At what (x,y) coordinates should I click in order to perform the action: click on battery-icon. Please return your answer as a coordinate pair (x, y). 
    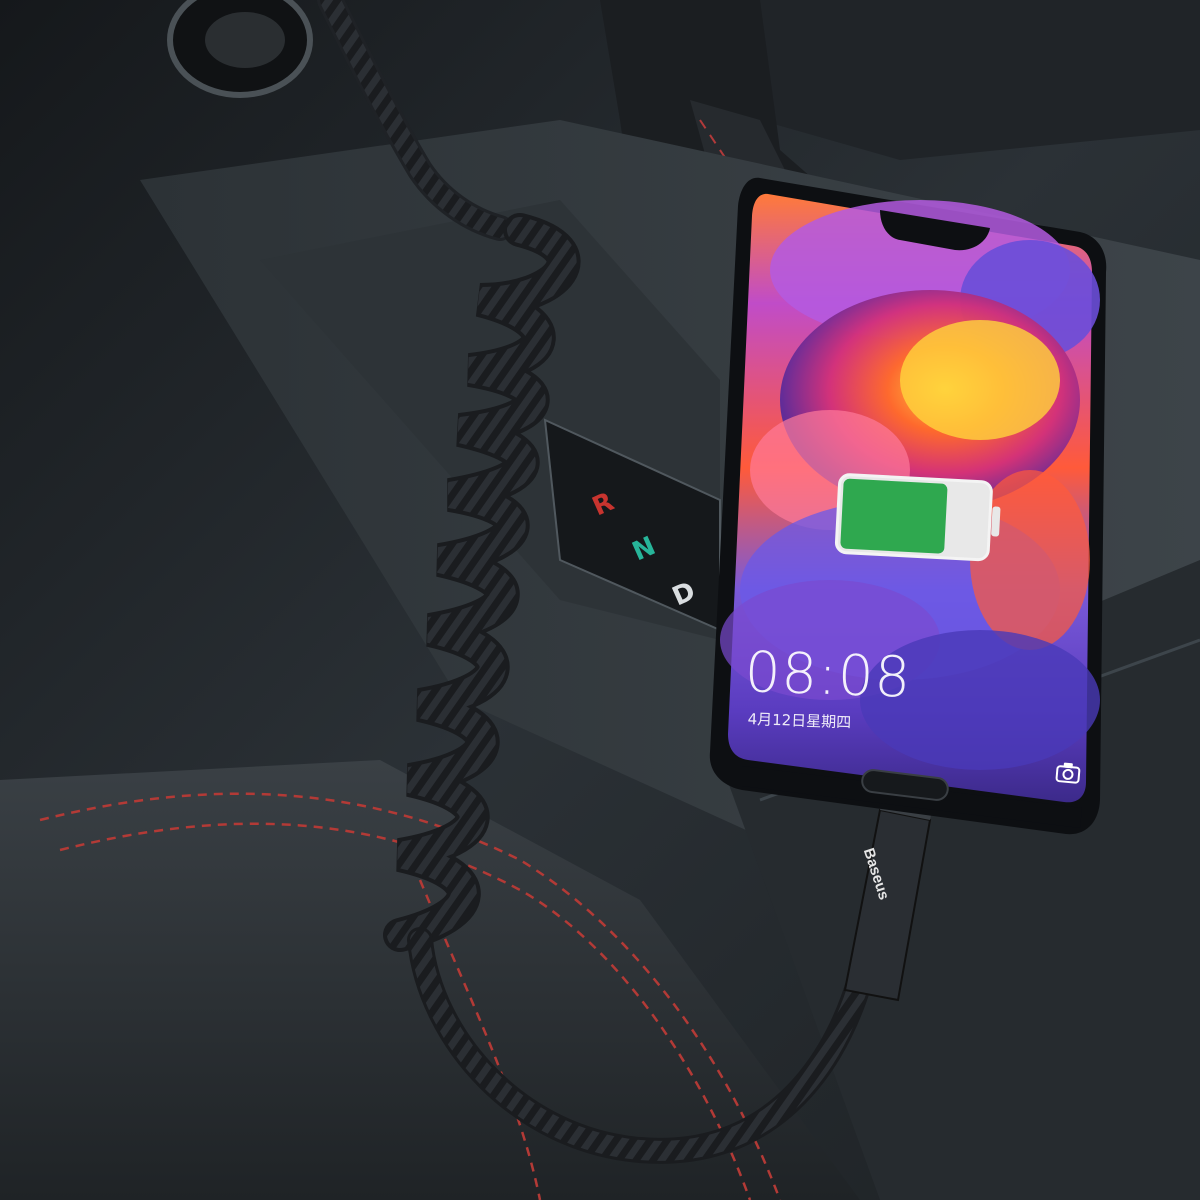
    Looking at the image, I should click on (917, 517).